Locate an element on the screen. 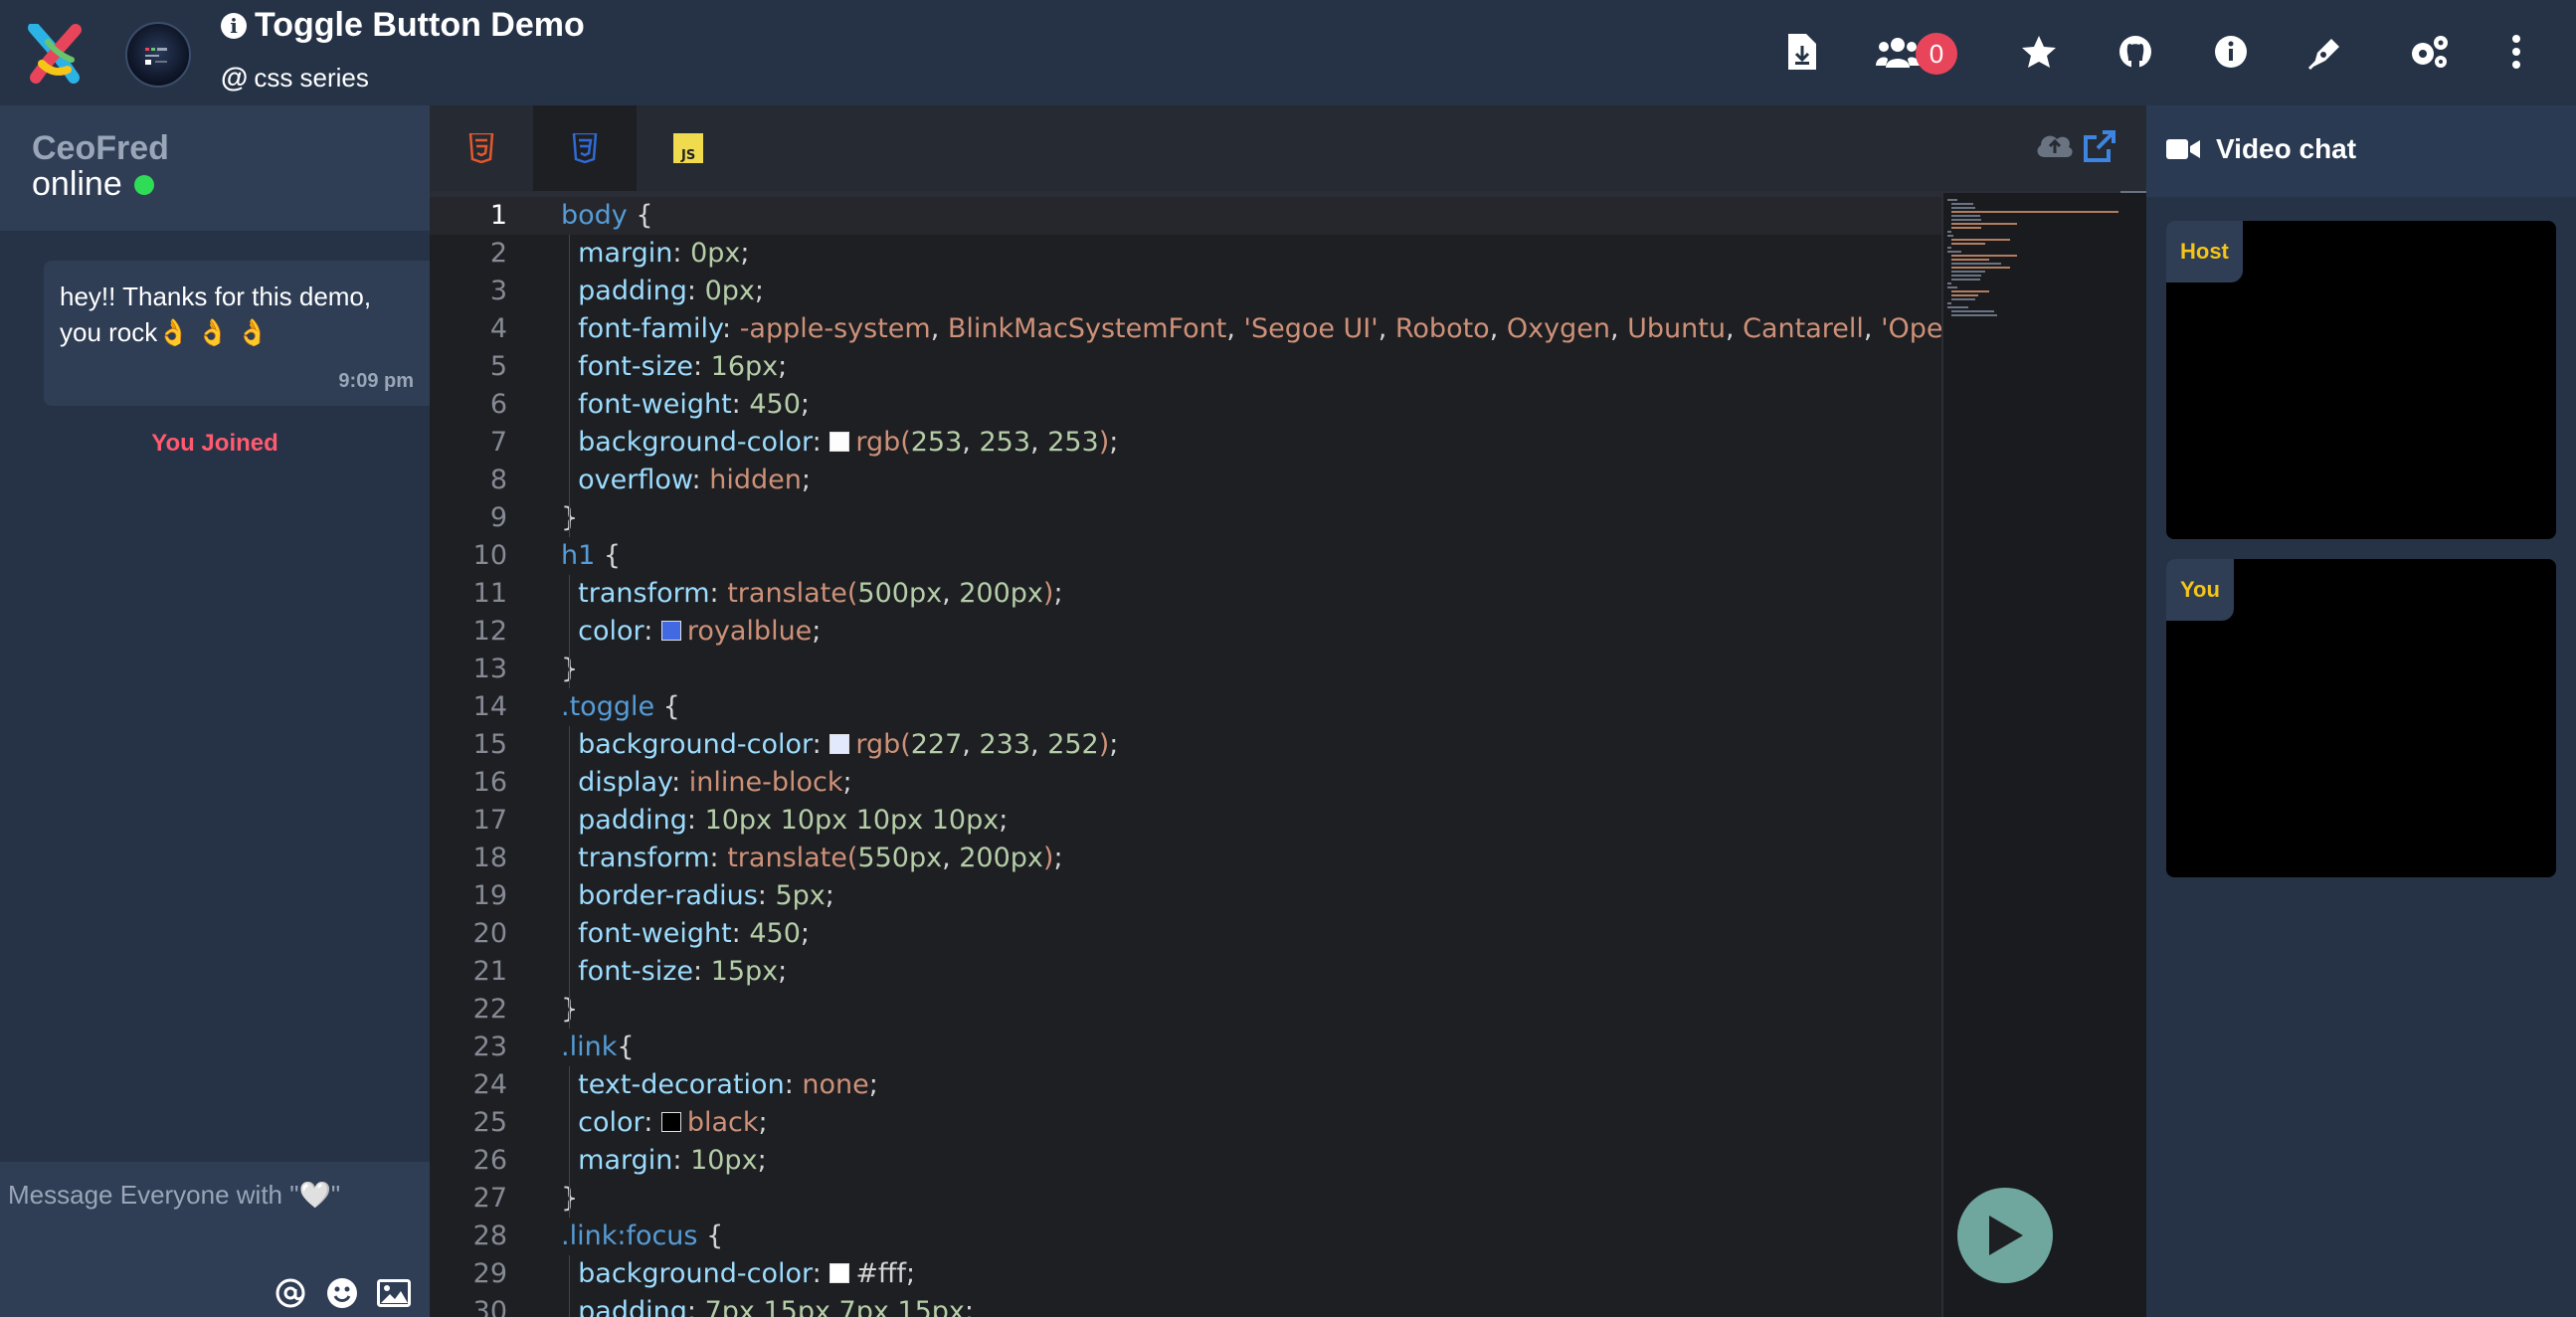  line-number: 4 is located at coordinates (498, 328).